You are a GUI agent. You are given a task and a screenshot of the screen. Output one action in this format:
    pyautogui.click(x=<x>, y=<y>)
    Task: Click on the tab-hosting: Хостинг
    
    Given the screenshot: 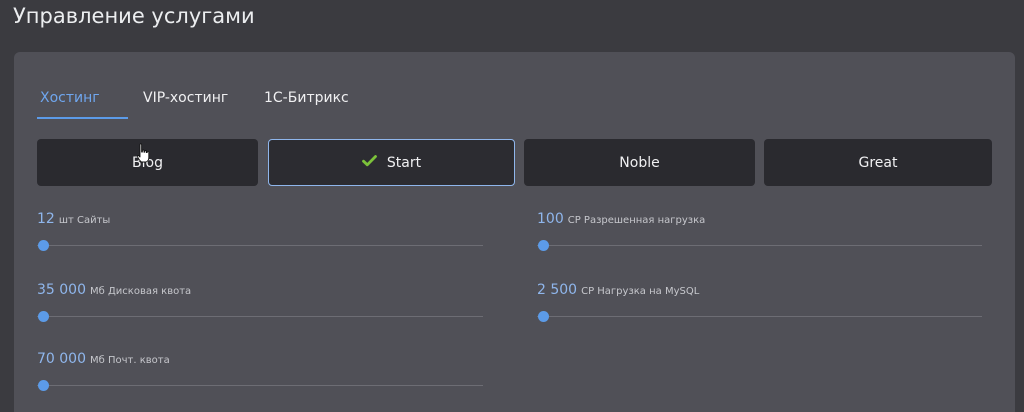 What is the action you would take?
    pyautogui.click(x=70, y=98)
    